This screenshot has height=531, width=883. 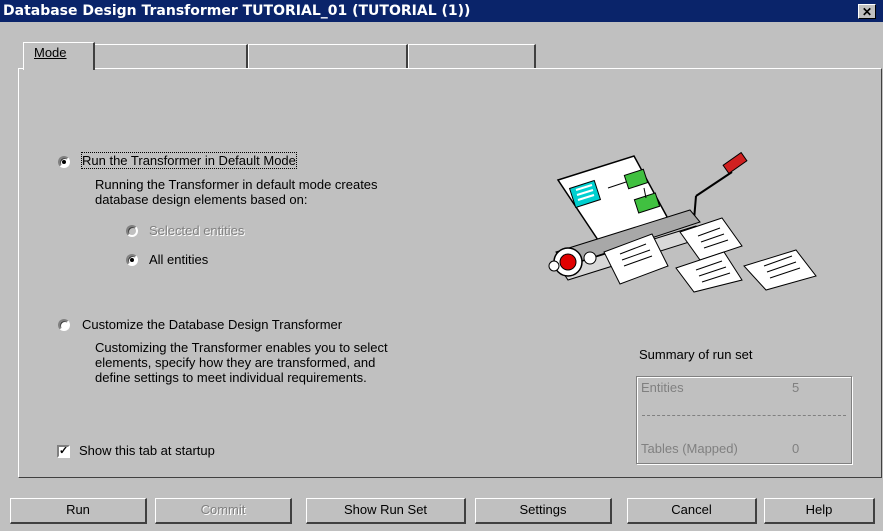 What do you see at coordinates (78, 511) in the screenshot?
I see `run-button: Run` at bounding box center [78, 511].